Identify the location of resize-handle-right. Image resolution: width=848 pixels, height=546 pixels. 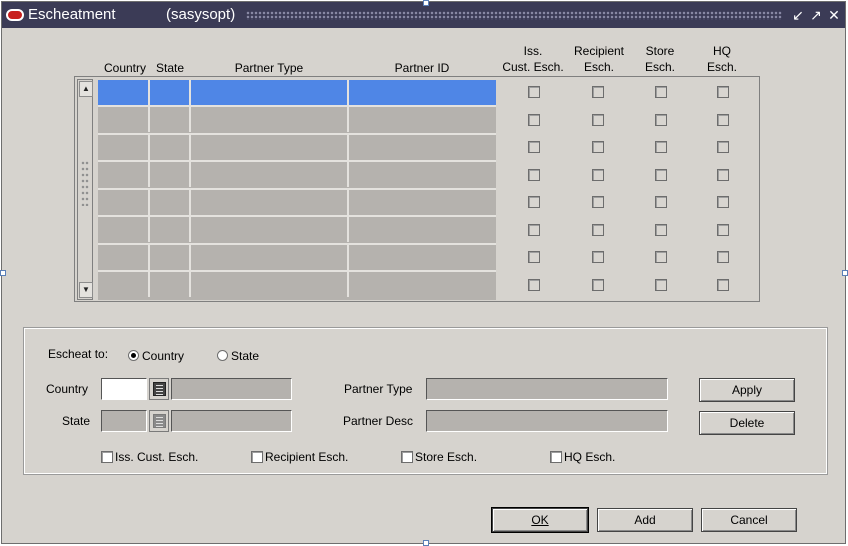
(845, 273).